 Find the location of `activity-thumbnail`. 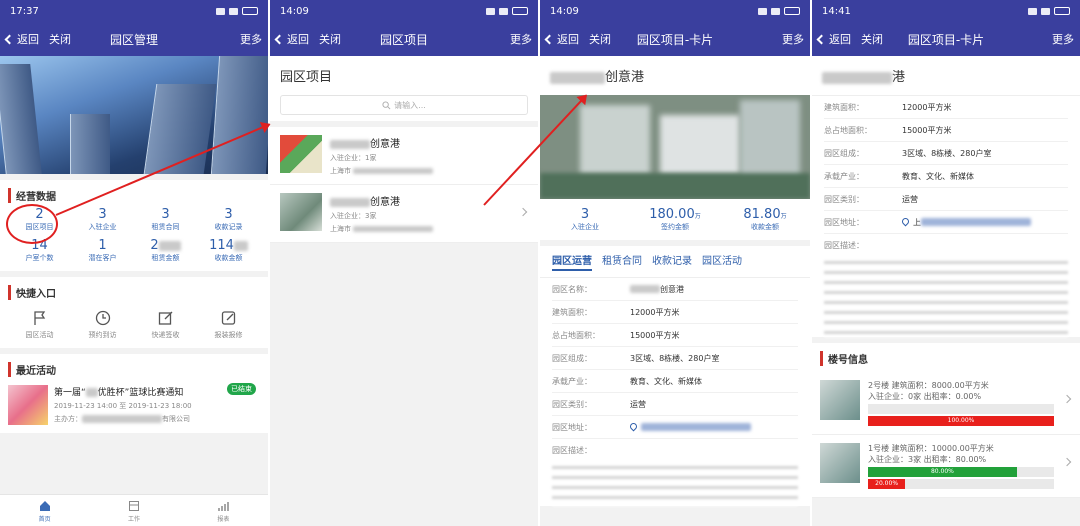

activity-thumbnail is located at coordinates (28, 405).